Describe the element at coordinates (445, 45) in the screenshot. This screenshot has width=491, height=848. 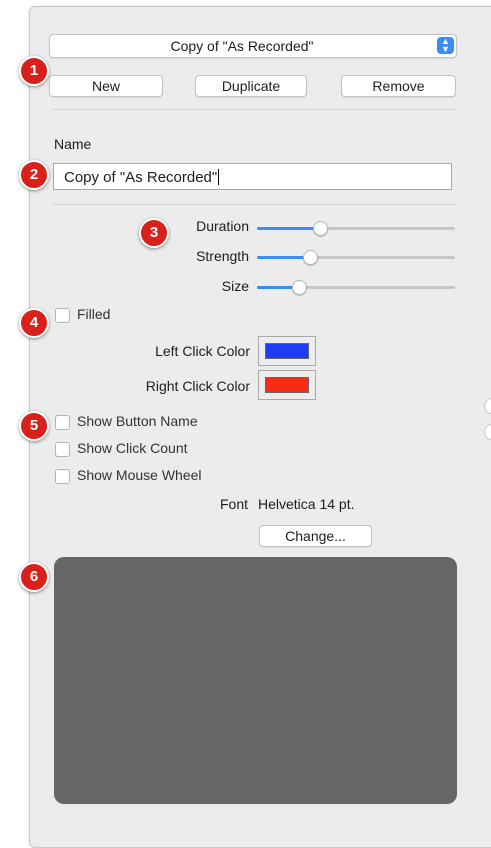
I see `popup-arrows-icon: ▲ ▼` at that location.